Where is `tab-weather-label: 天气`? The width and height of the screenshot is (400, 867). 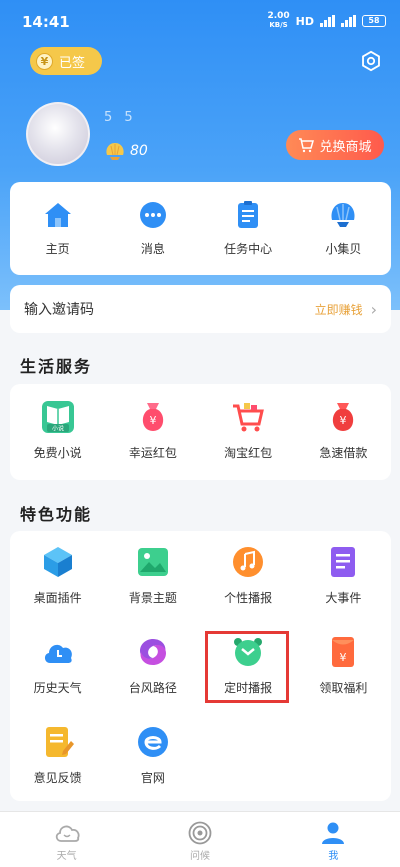 tab-weather-label: 天气 is located at coordinates (66, 856).